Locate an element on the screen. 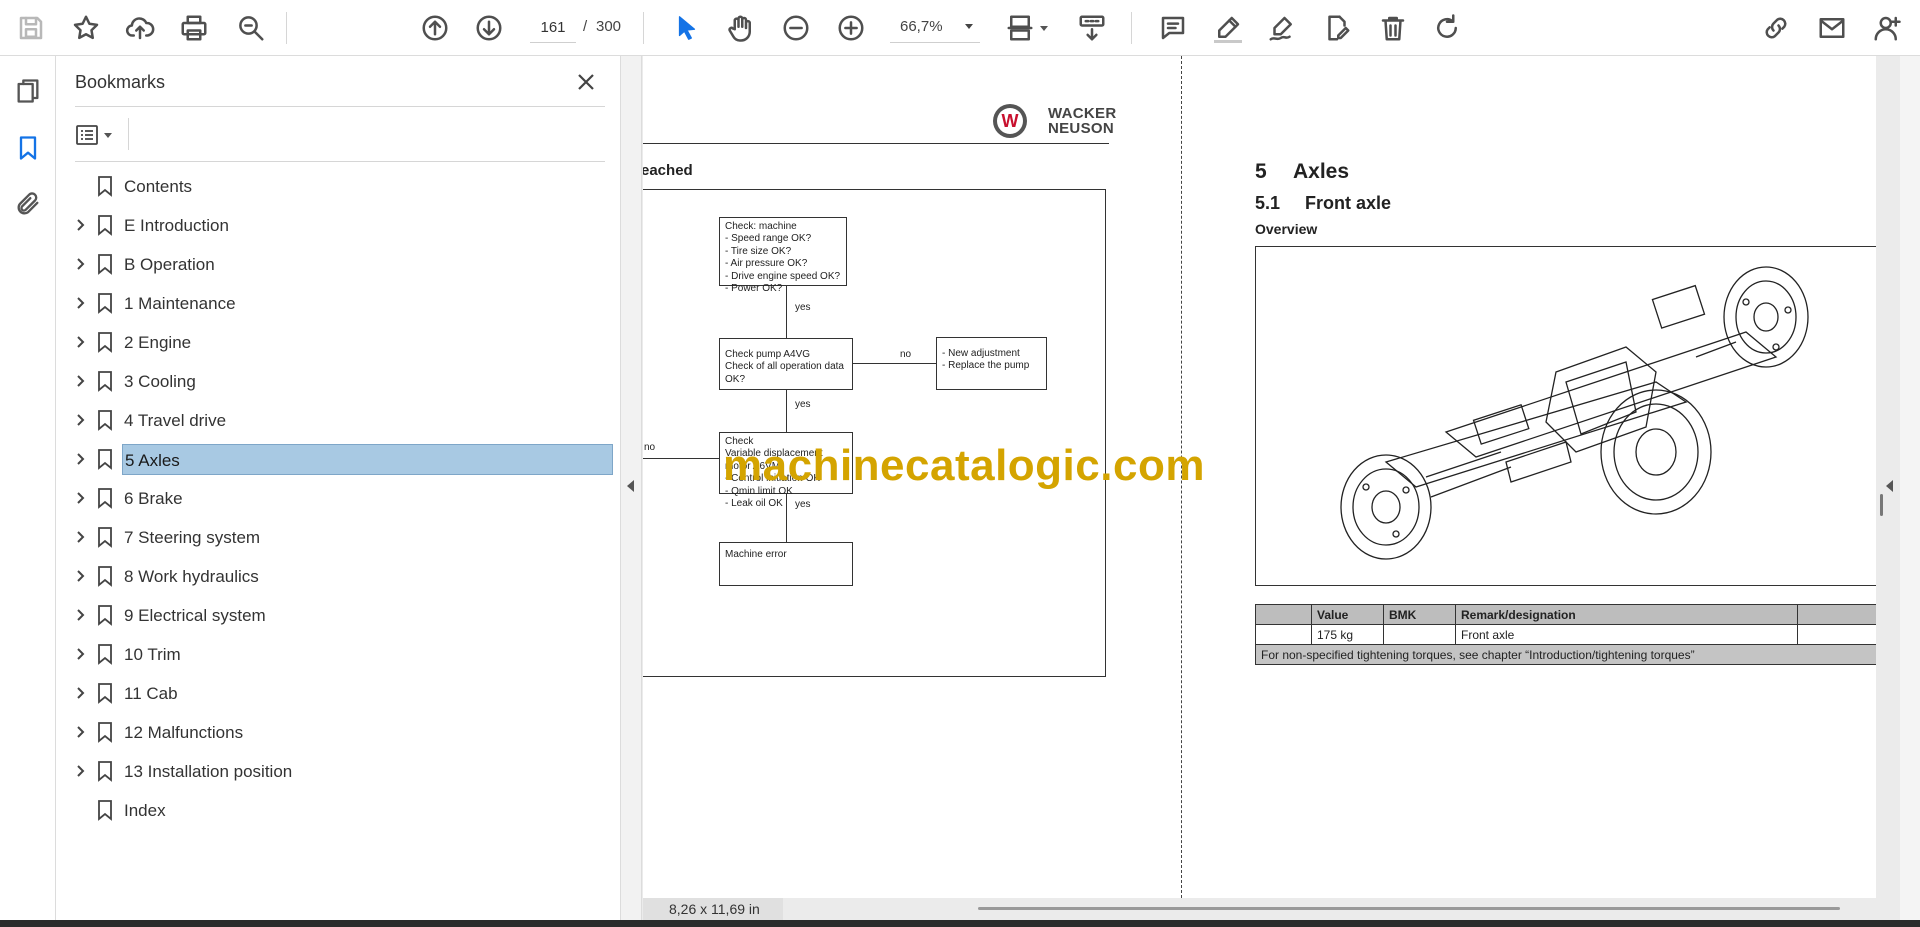 This screenshot has height=927, width=1920. section-heading-fragment: eached is located at coordinates (668, 170).